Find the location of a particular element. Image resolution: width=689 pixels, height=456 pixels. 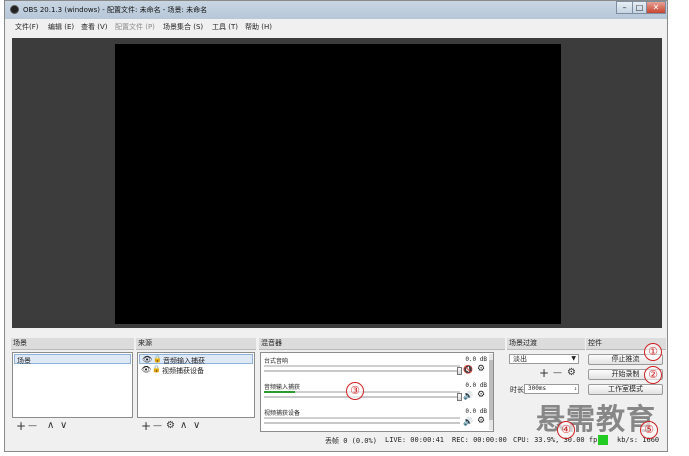

remove-transition-button: — is located at coordinates (557, 373).